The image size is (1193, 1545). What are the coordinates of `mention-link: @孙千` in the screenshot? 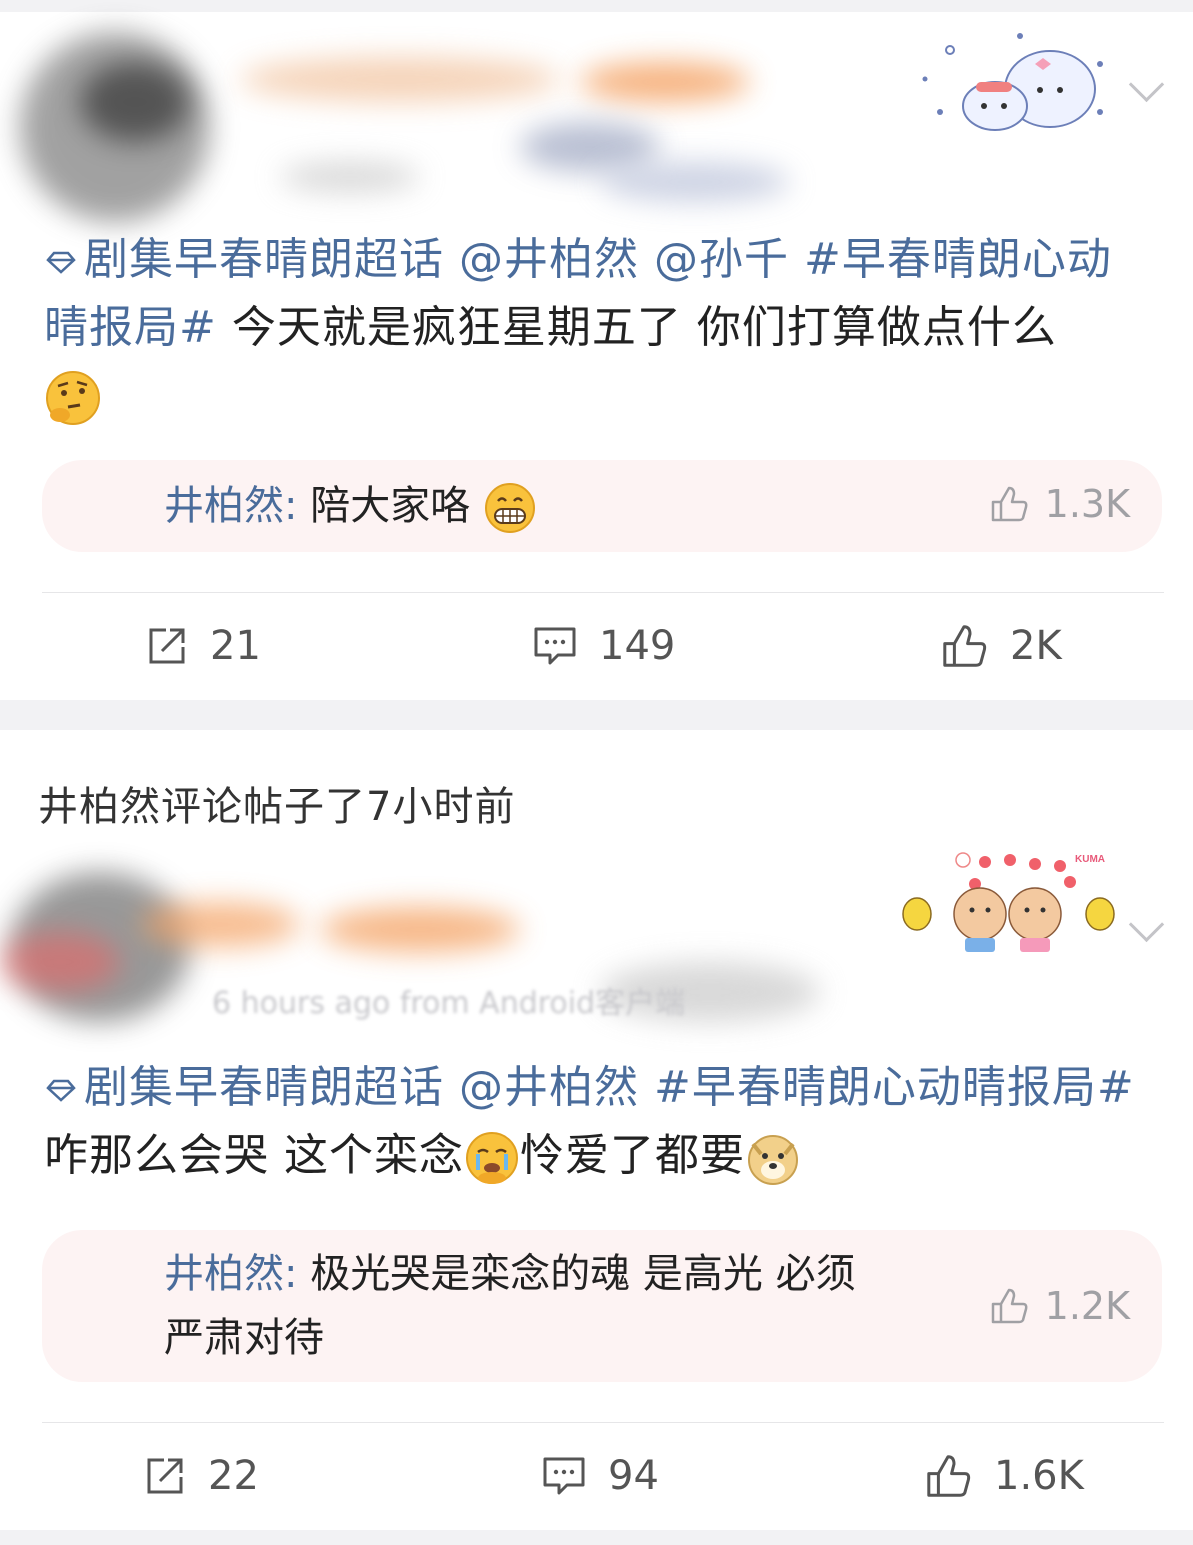 It's located at (721, 259).